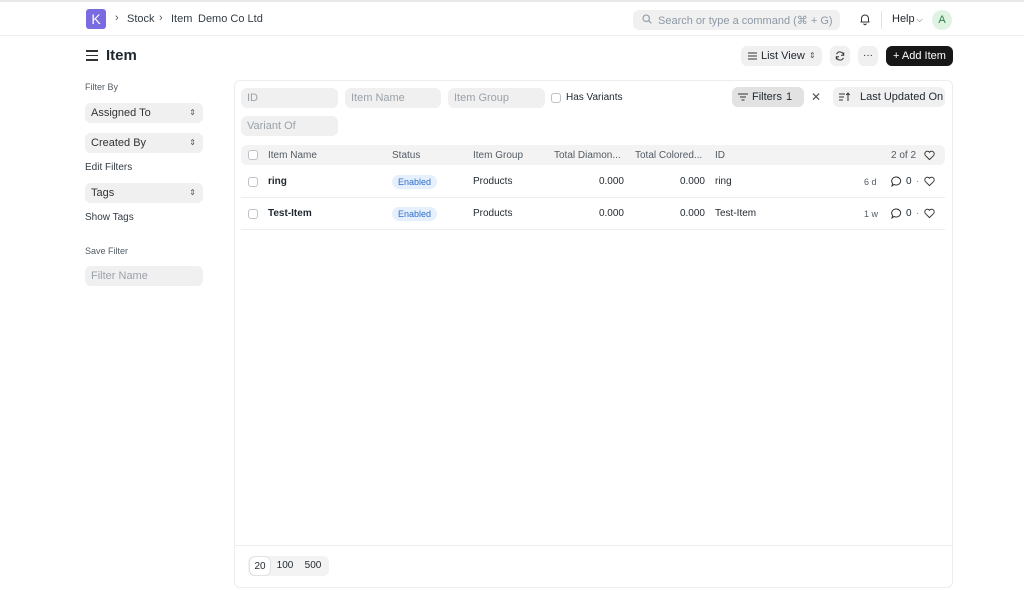  Describe the element at coordinates (736, 213) in the screenshot. I see `id-cell: Test-Item` at that location.